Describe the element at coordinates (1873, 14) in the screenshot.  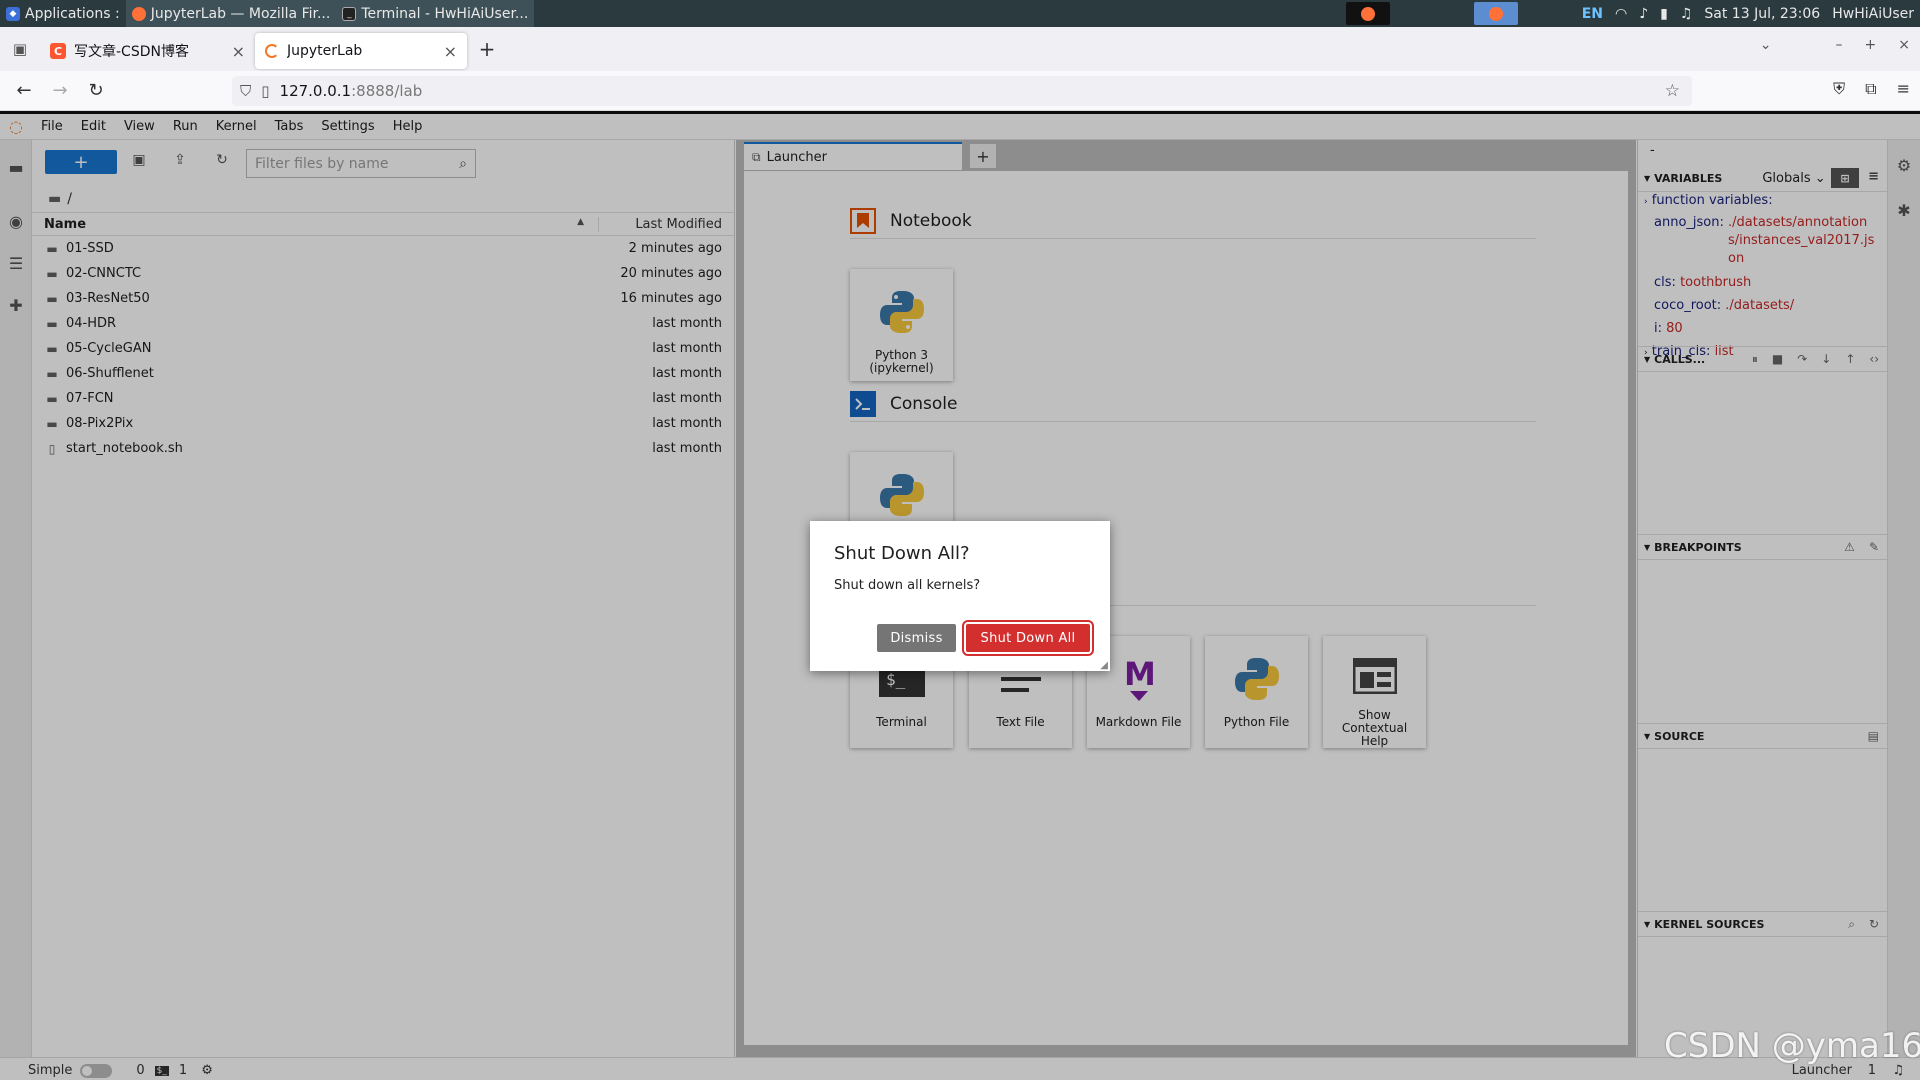
I see `user-name: HwHiAiUser` at that location.